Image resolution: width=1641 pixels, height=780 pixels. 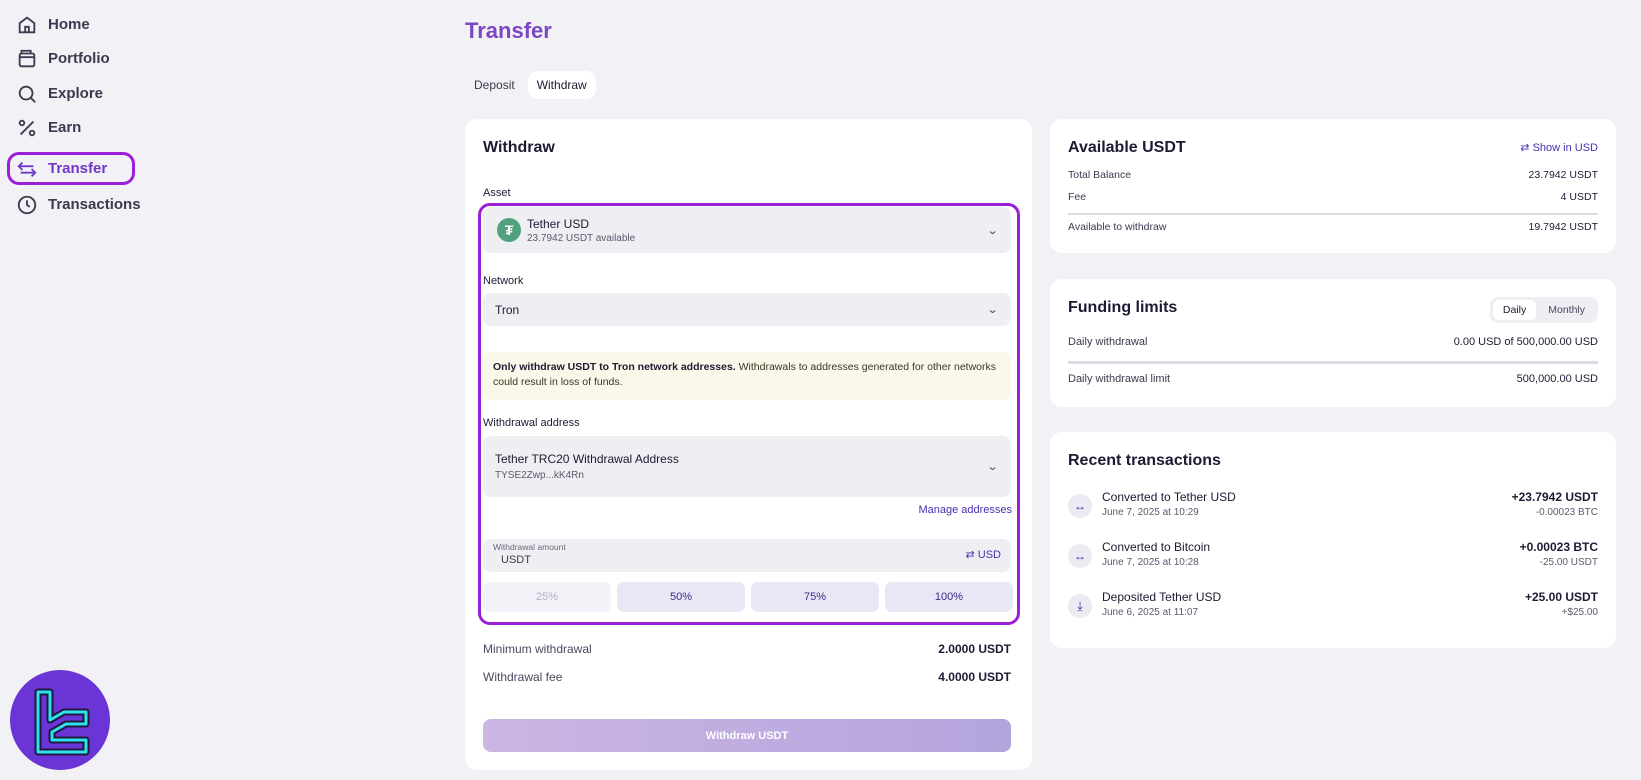 What do you see at coordinates (1119, 379) in the screenshot?
I see `limit-label: Daily withdrawal limit` at bounding box center [1119, 379].